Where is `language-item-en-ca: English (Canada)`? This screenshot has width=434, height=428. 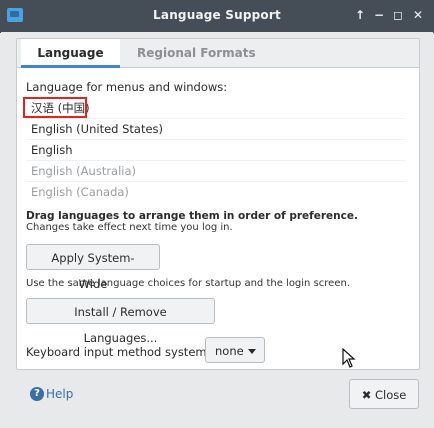
language-item-en-ca: English (Canada) is located at coordinates (216, 191).